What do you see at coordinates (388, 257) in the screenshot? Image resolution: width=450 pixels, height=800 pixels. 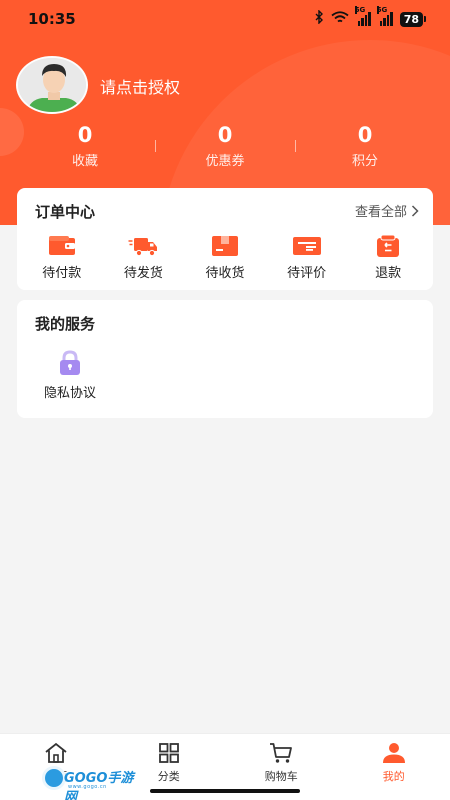 I see `order-refund: 退款` at bounding box center [388, 257].